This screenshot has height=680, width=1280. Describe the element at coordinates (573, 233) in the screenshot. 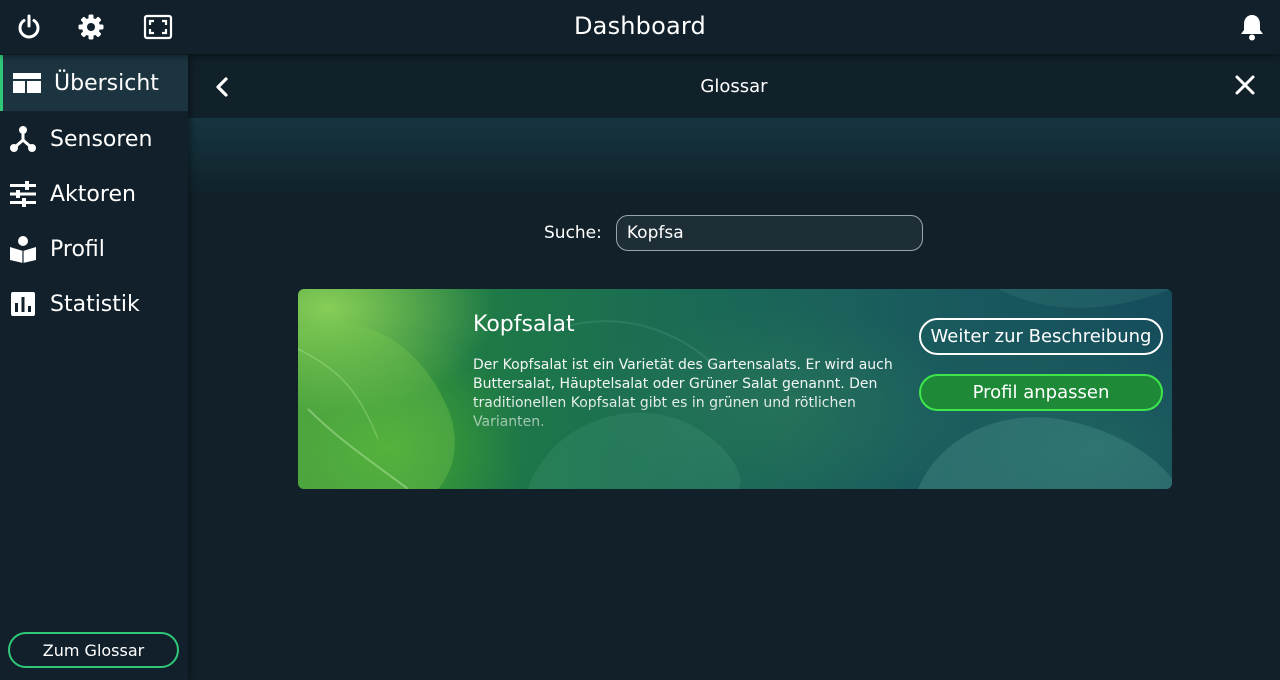

I see `search-label: Suche:` at that location.